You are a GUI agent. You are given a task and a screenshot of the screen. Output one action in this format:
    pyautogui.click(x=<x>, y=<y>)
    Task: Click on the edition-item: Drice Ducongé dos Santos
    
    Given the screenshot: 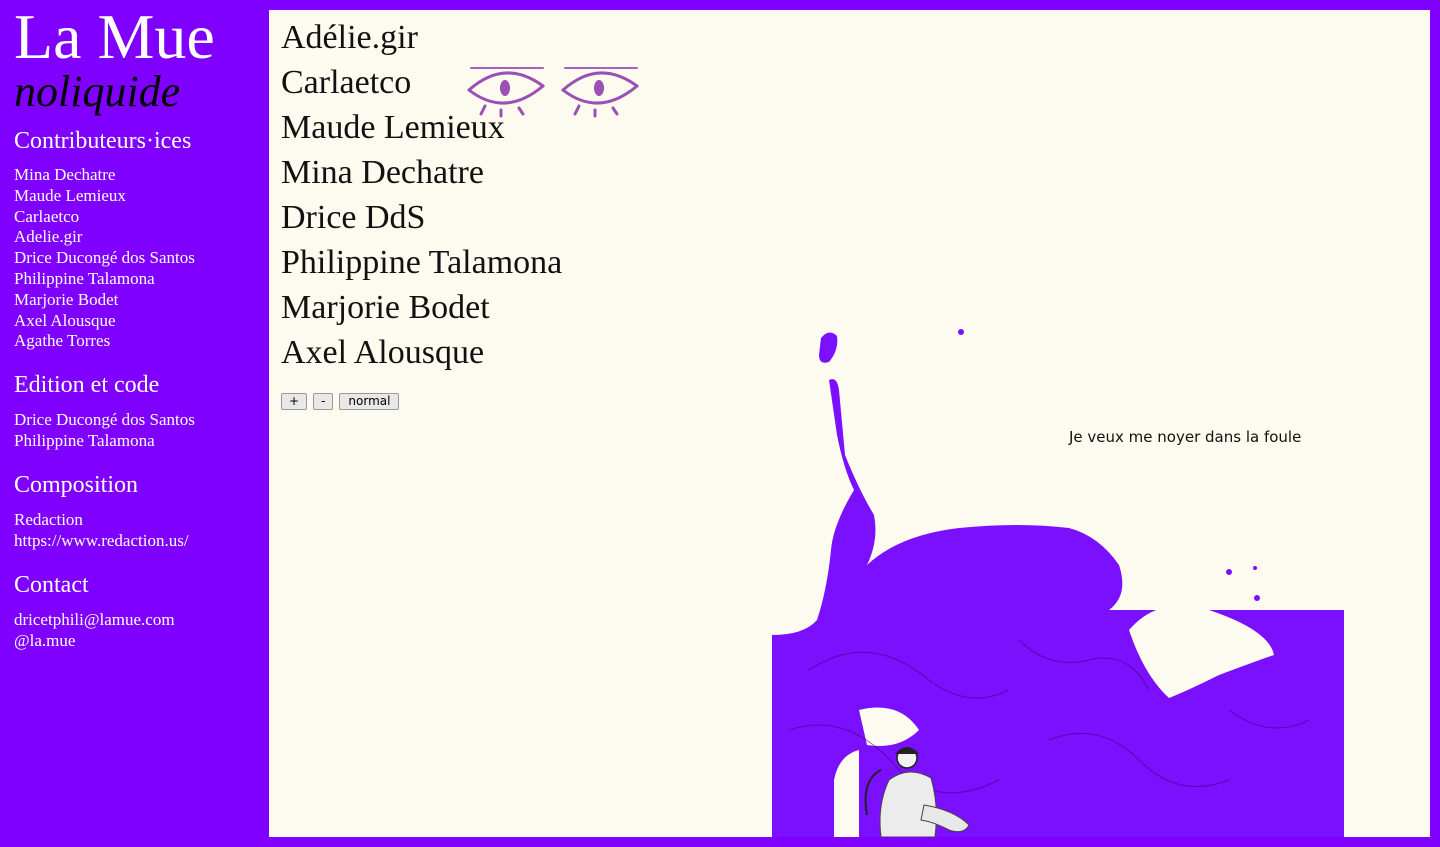 What is the action you would take?
    pyautogui.click(x=104, y=419)
    